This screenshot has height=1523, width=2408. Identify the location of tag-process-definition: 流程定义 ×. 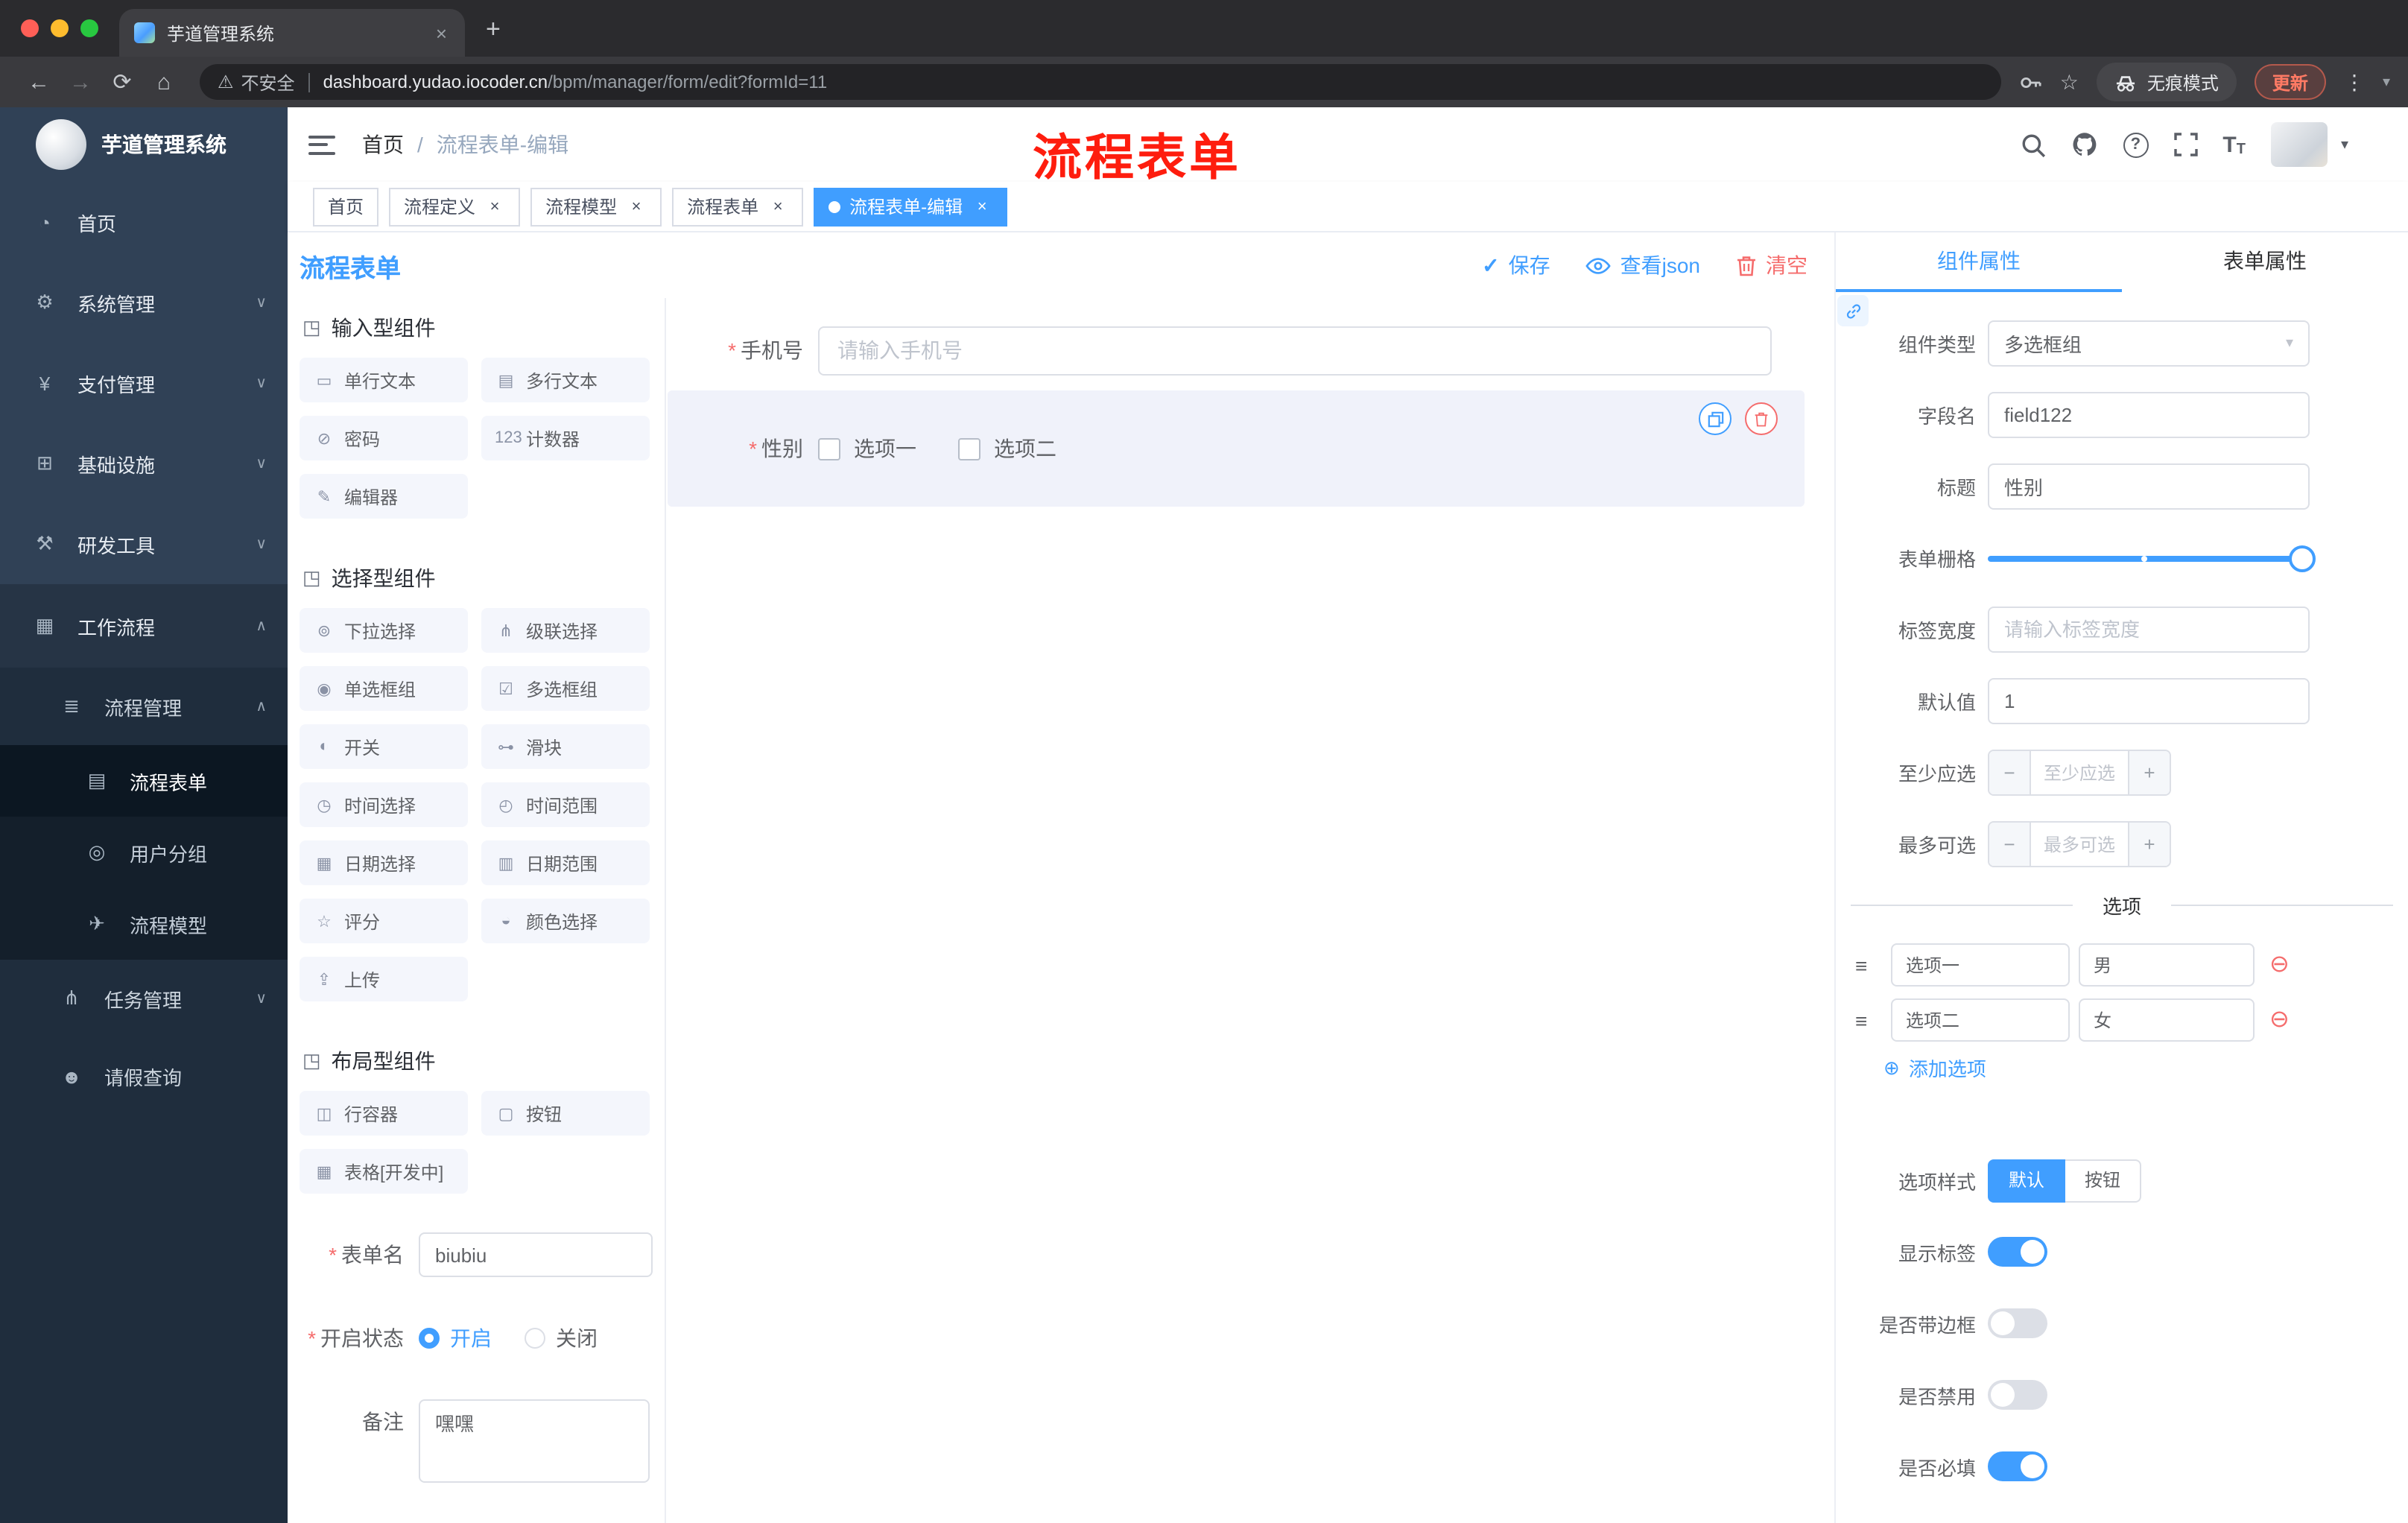
(455, 207).